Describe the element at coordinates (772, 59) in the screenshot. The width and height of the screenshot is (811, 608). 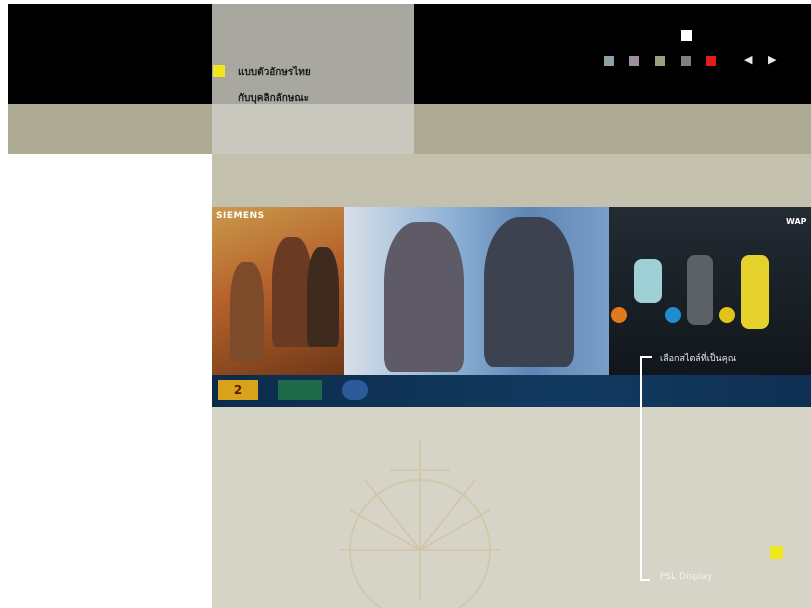
I see `next-arrow-icon: ▶` at that location.